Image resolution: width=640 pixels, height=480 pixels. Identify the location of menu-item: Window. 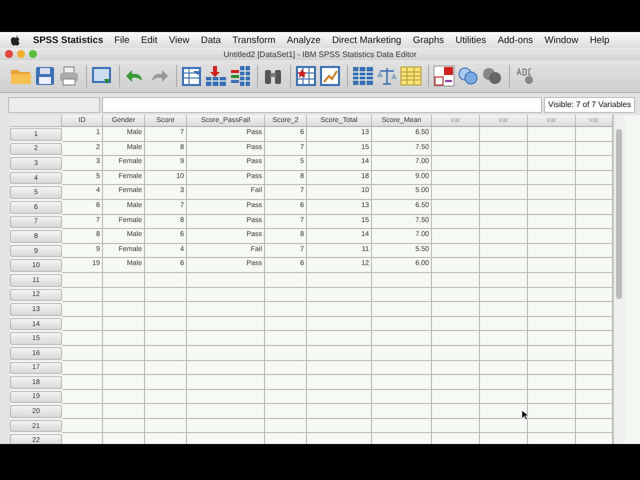
(561, 40).